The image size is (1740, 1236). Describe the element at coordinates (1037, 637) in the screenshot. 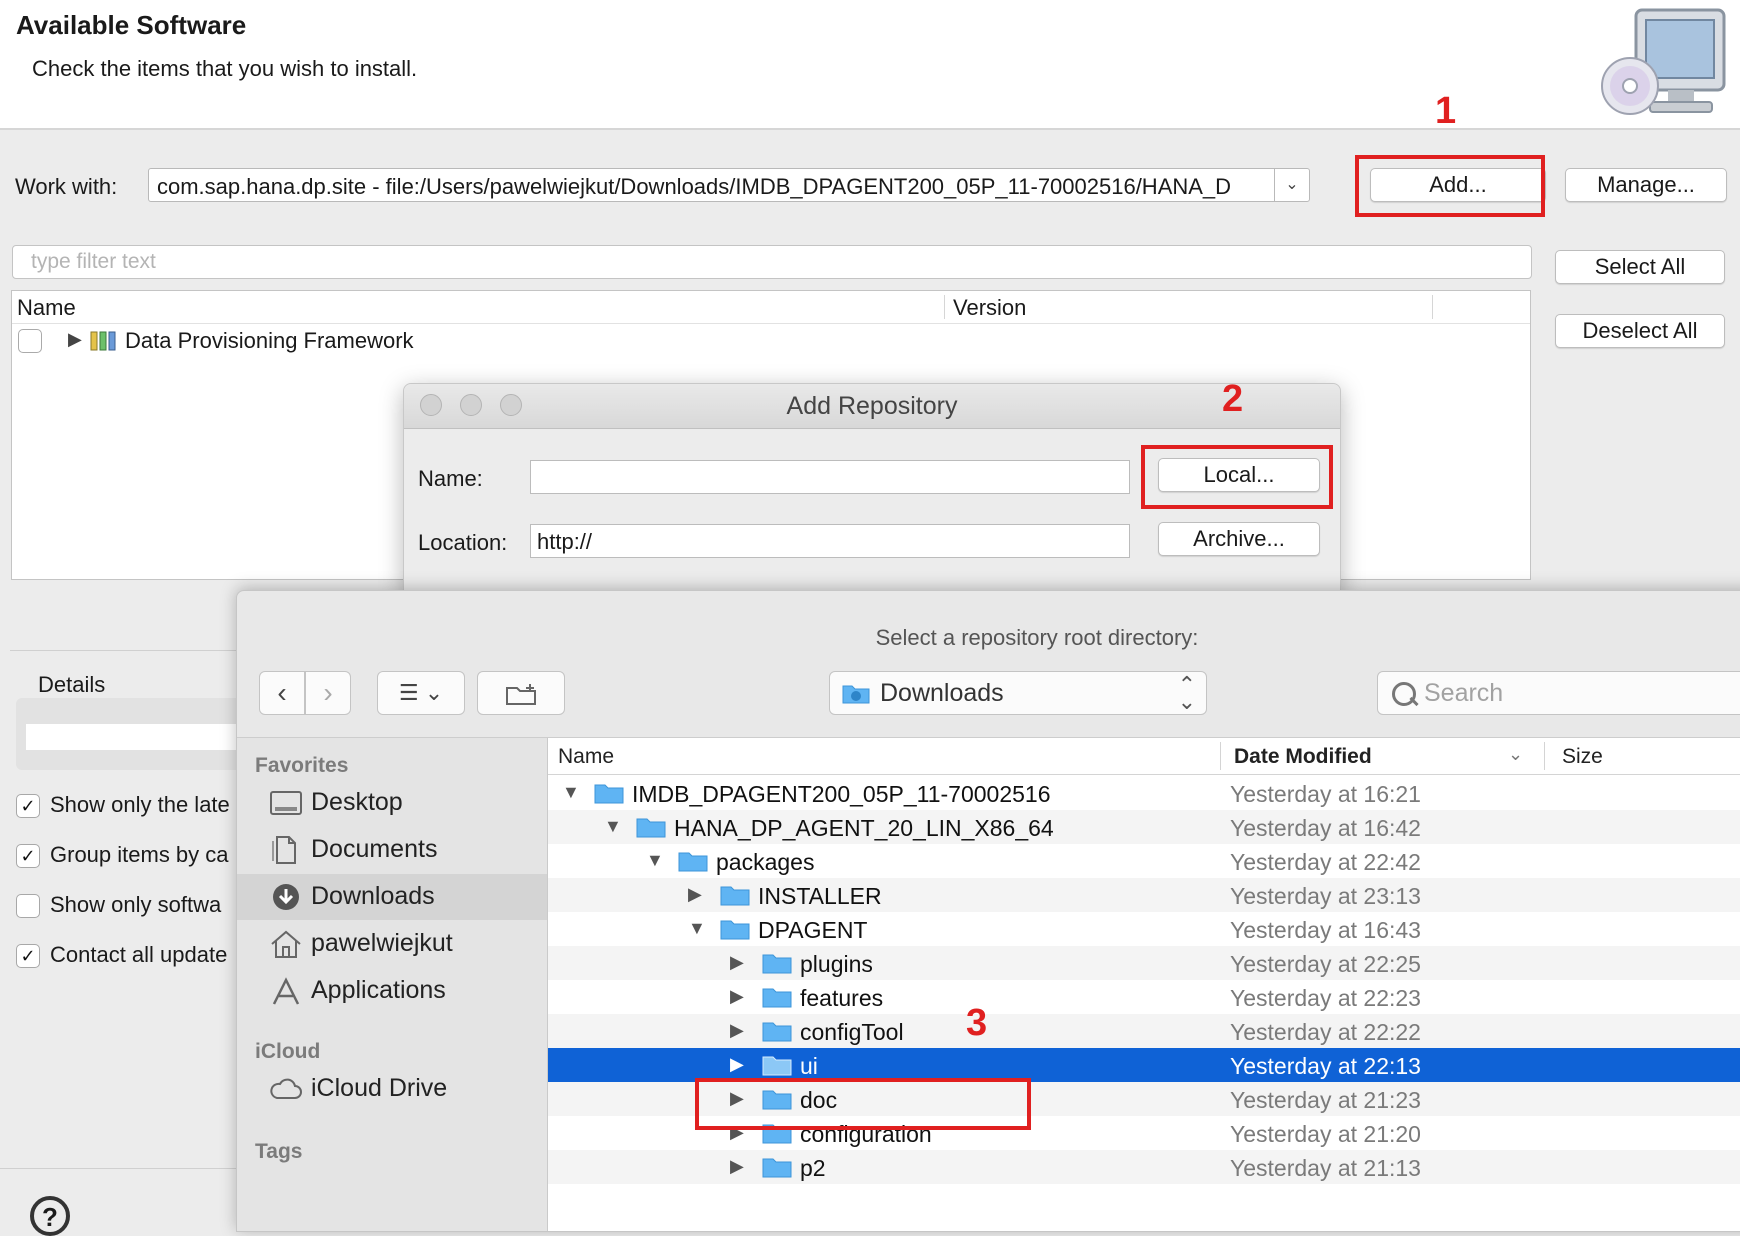

I see `chooser-prompt: Select a repository root directory:` at that location.